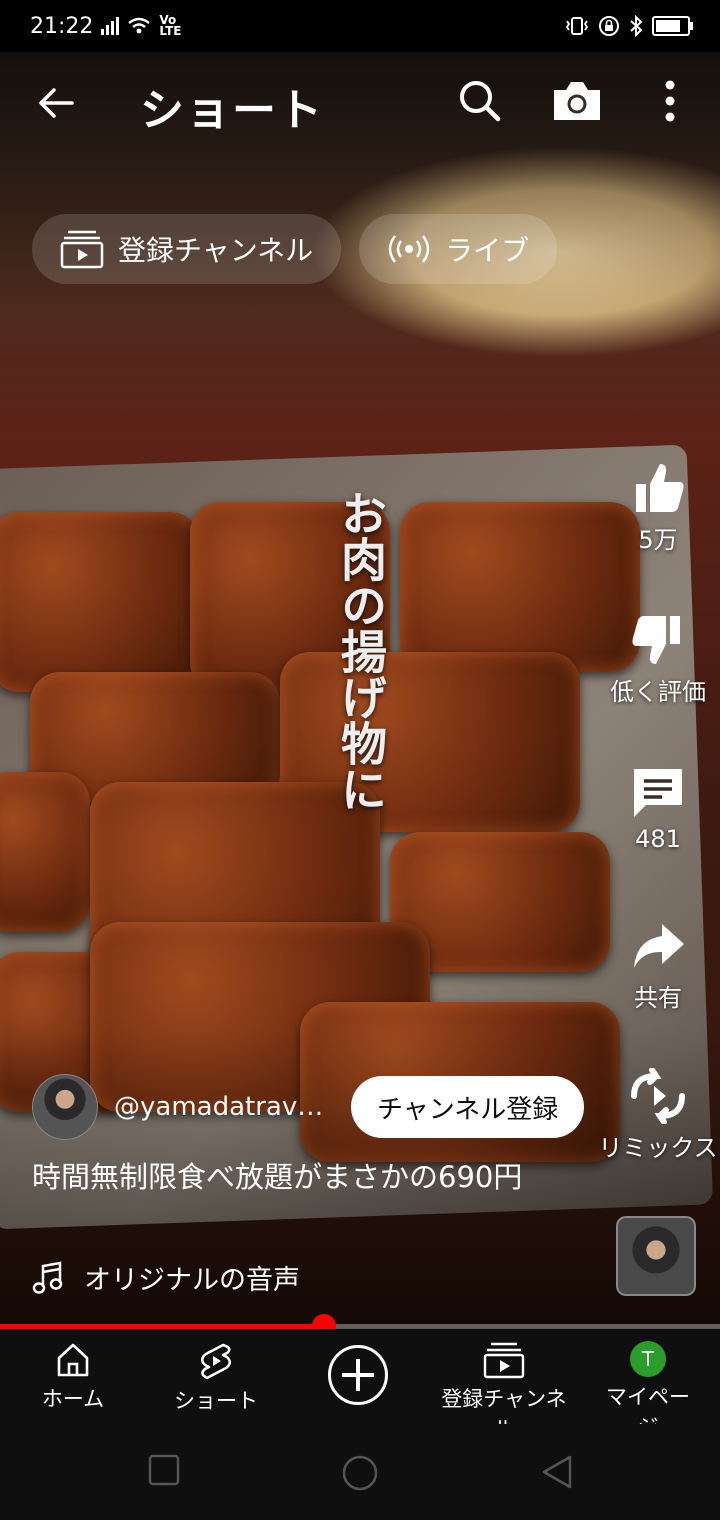 The height and width of the screenshot is (1520, 720). I want to click on video-caption-overlay: お肉の揚げ物に, so click(361, 651).